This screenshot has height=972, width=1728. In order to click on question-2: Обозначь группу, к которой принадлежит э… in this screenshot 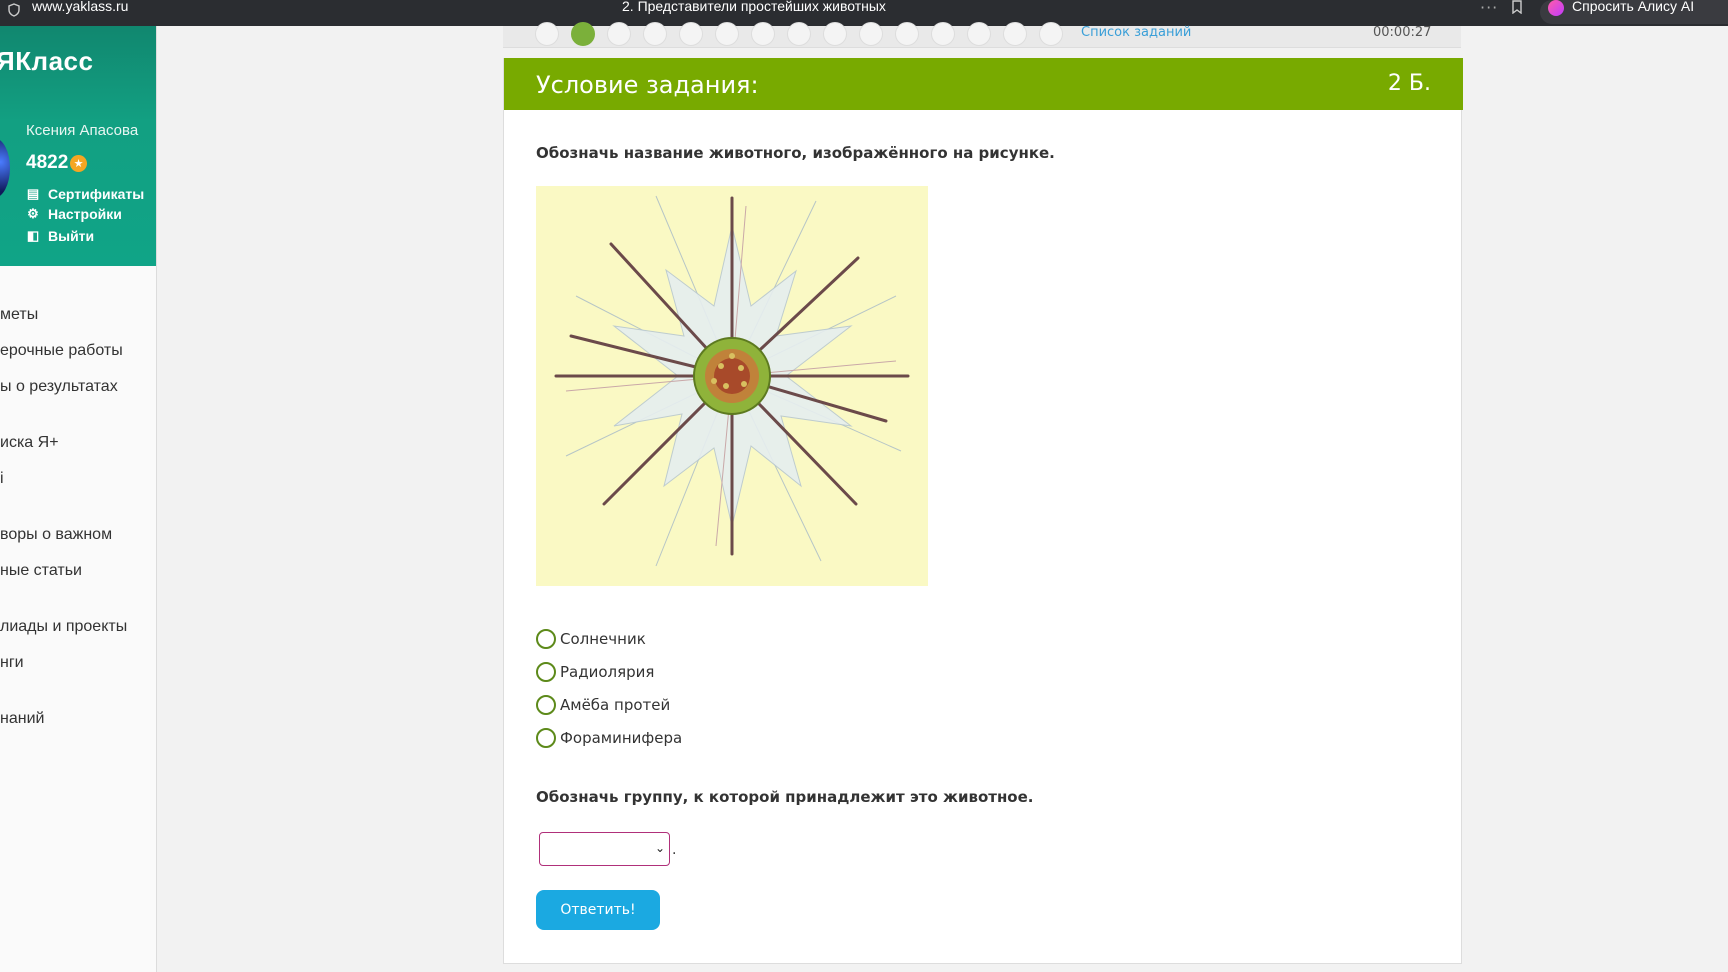, I will do `click(785, 797)`.